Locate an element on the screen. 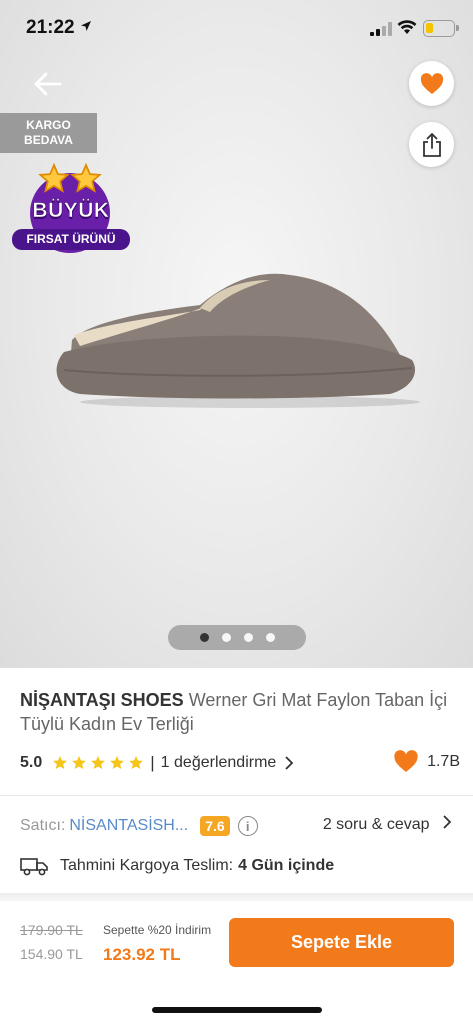  home-indicator is located at coordinates (237, 1010).